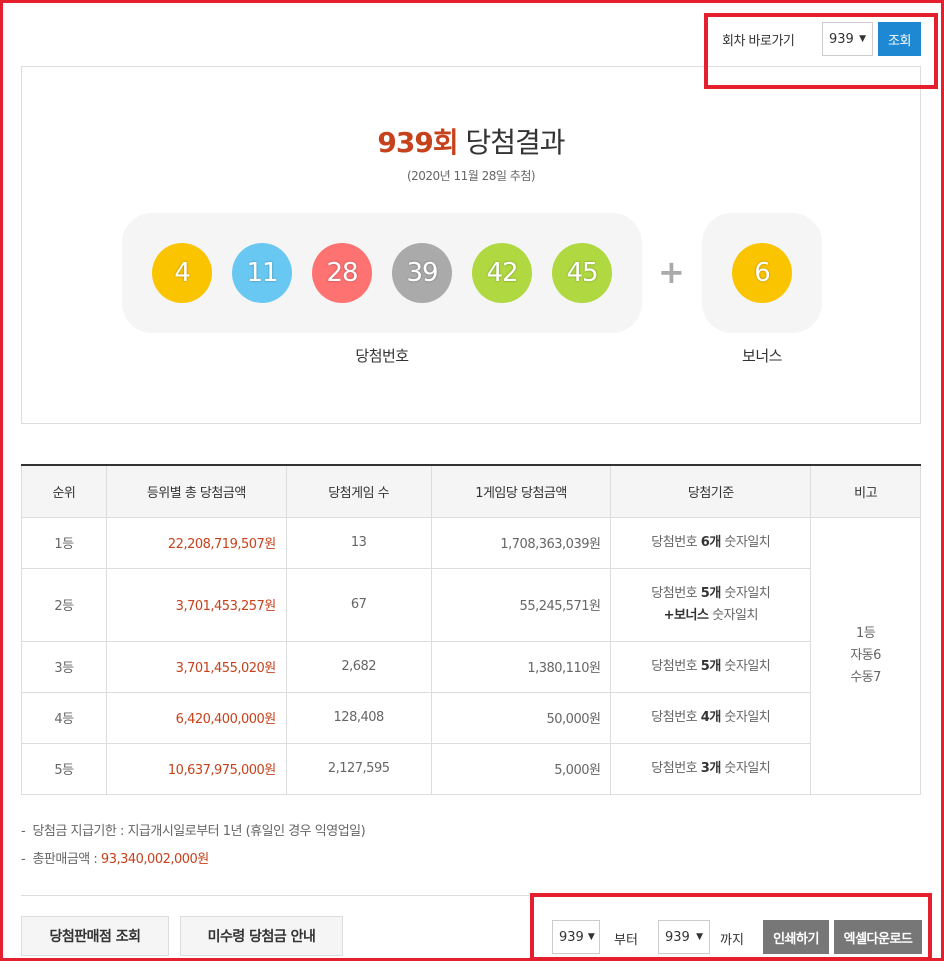 This screenshot has width=944, height=961. I want to click on print-button: 인쇄하기, so click(796, 937).